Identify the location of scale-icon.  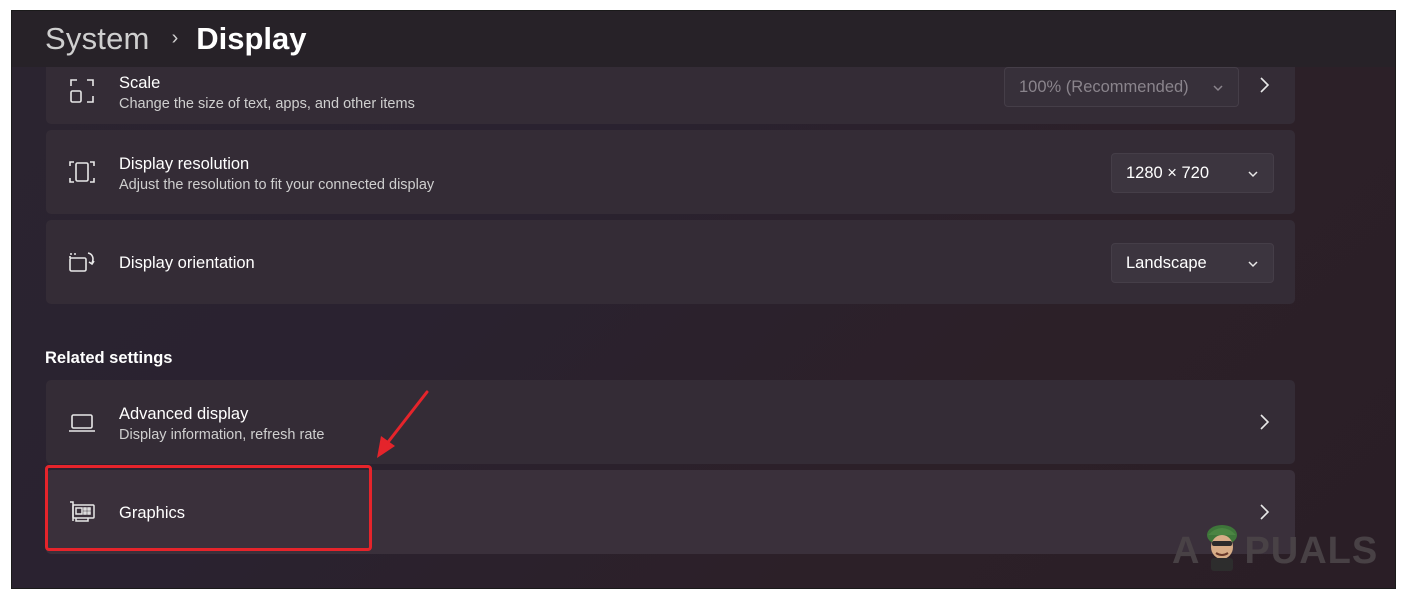
(82, 91).